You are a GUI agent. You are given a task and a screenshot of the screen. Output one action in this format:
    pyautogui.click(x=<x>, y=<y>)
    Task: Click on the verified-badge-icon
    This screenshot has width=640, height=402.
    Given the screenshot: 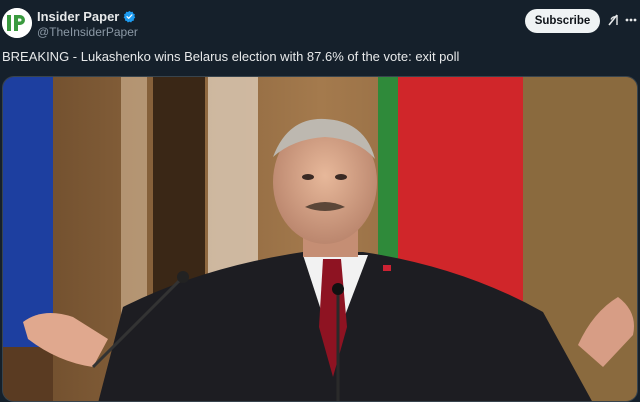 What is the action you would take?
    pyautogui.click(x=130, y=16)
    